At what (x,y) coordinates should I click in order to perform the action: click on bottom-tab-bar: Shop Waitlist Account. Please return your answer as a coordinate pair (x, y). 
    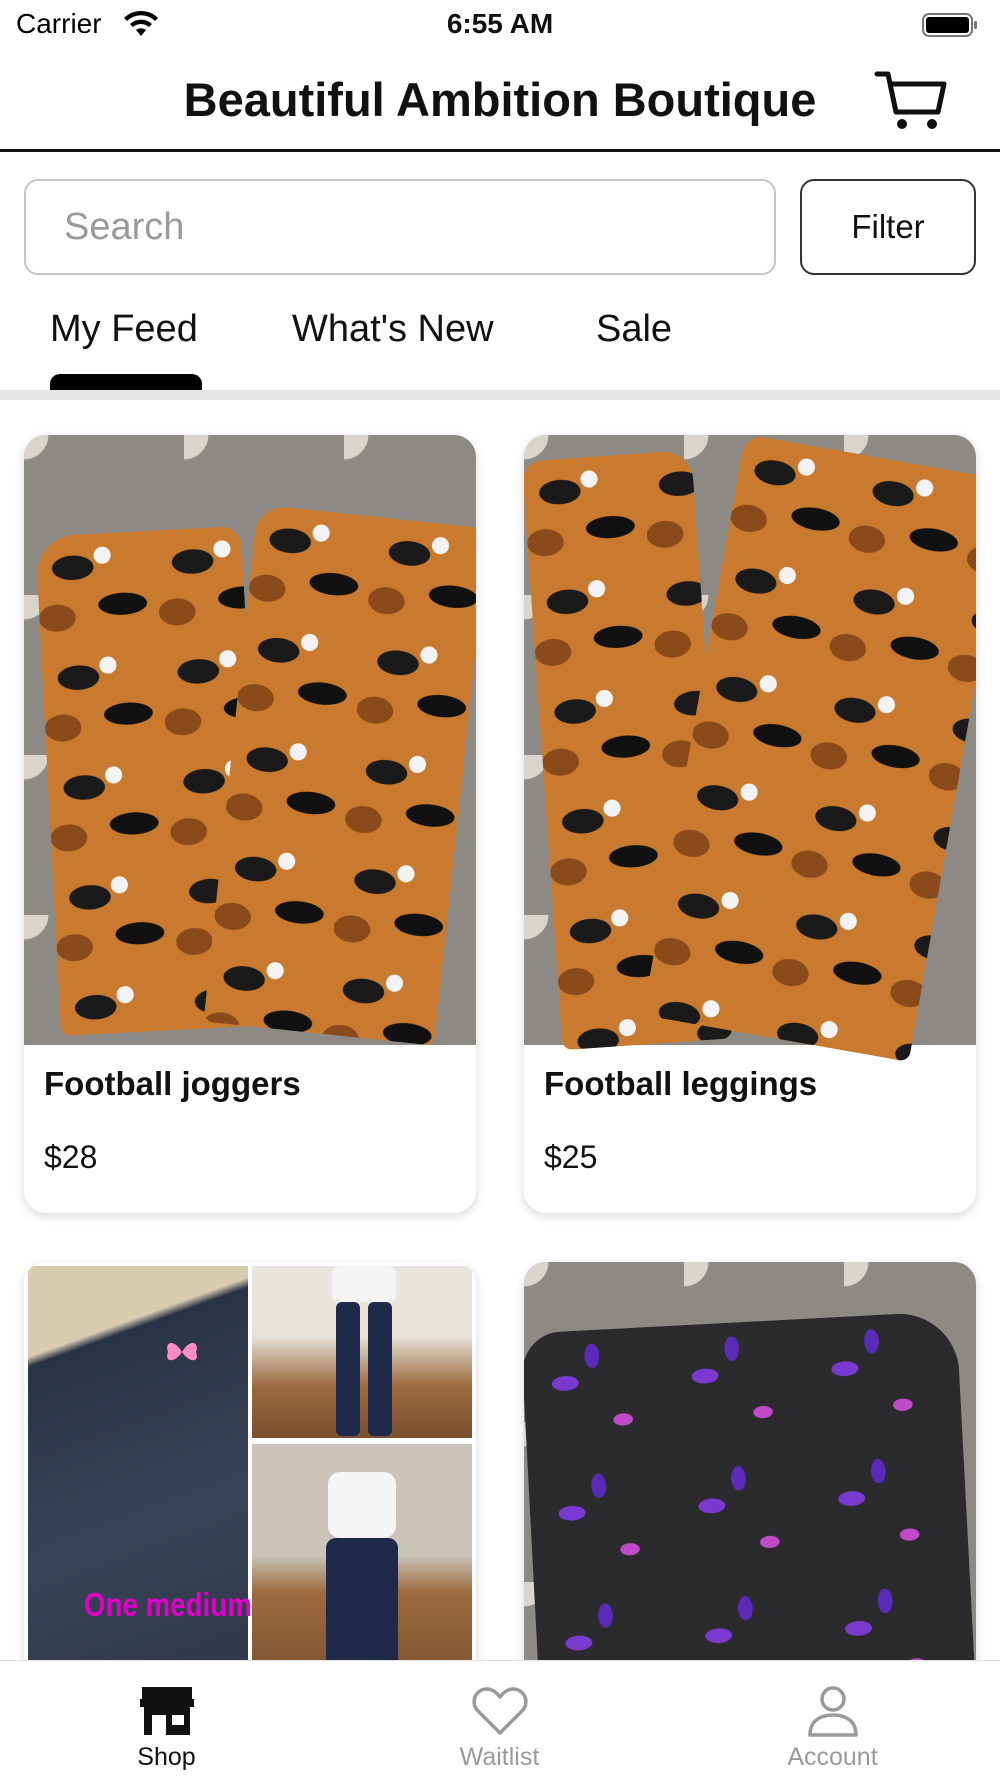
    Looking at the image, I should click on (500, 1719).